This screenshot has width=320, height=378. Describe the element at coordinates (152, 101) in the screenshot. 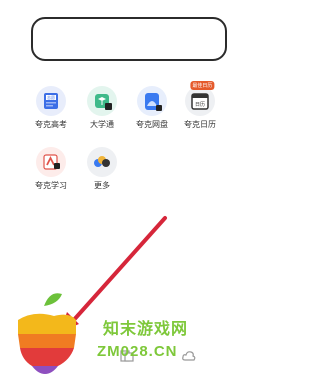

I see `cloud-drive-icon` at that location.